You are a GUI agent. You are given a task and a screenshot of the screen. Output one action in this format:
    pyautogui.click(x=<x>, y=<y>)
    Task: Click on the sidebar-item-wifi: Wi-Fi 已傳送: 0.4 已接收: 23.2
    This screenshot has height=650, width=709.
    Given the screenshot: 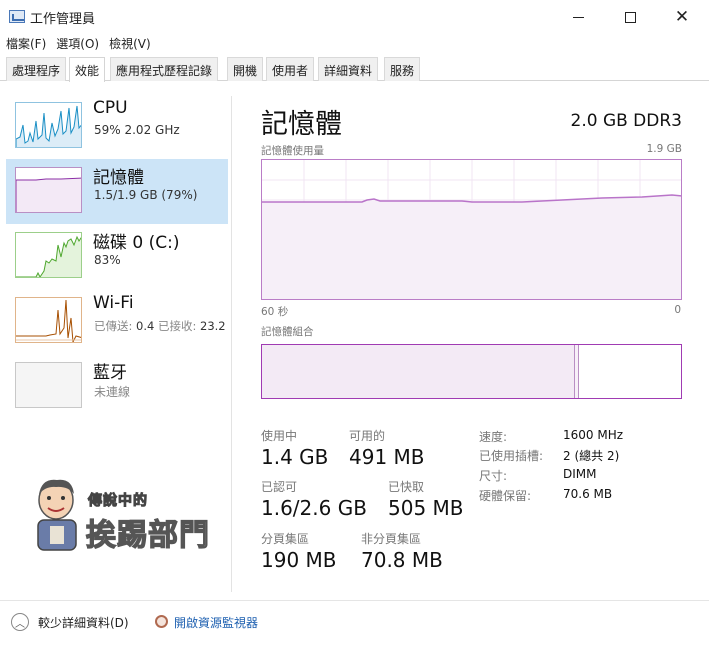 What is the action you would take?
    pyautogui.click(x=117, y=321)
    